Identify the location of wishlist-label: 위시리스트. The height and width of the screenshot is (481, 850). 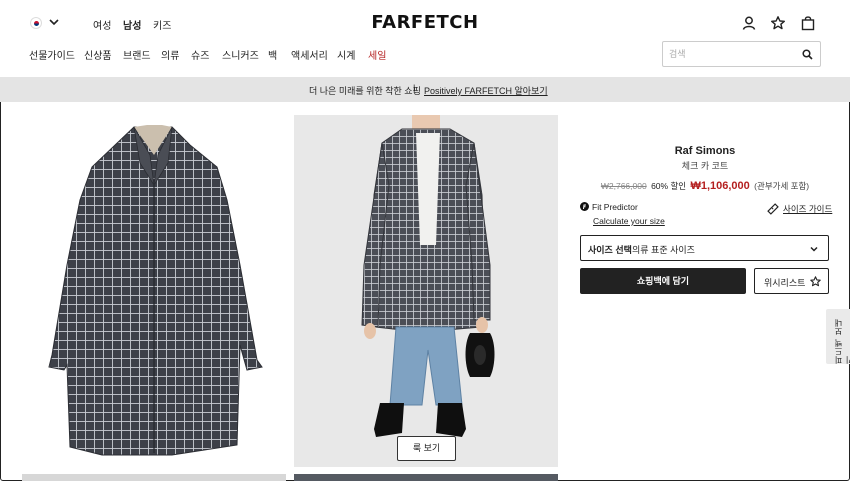
(785, 283).